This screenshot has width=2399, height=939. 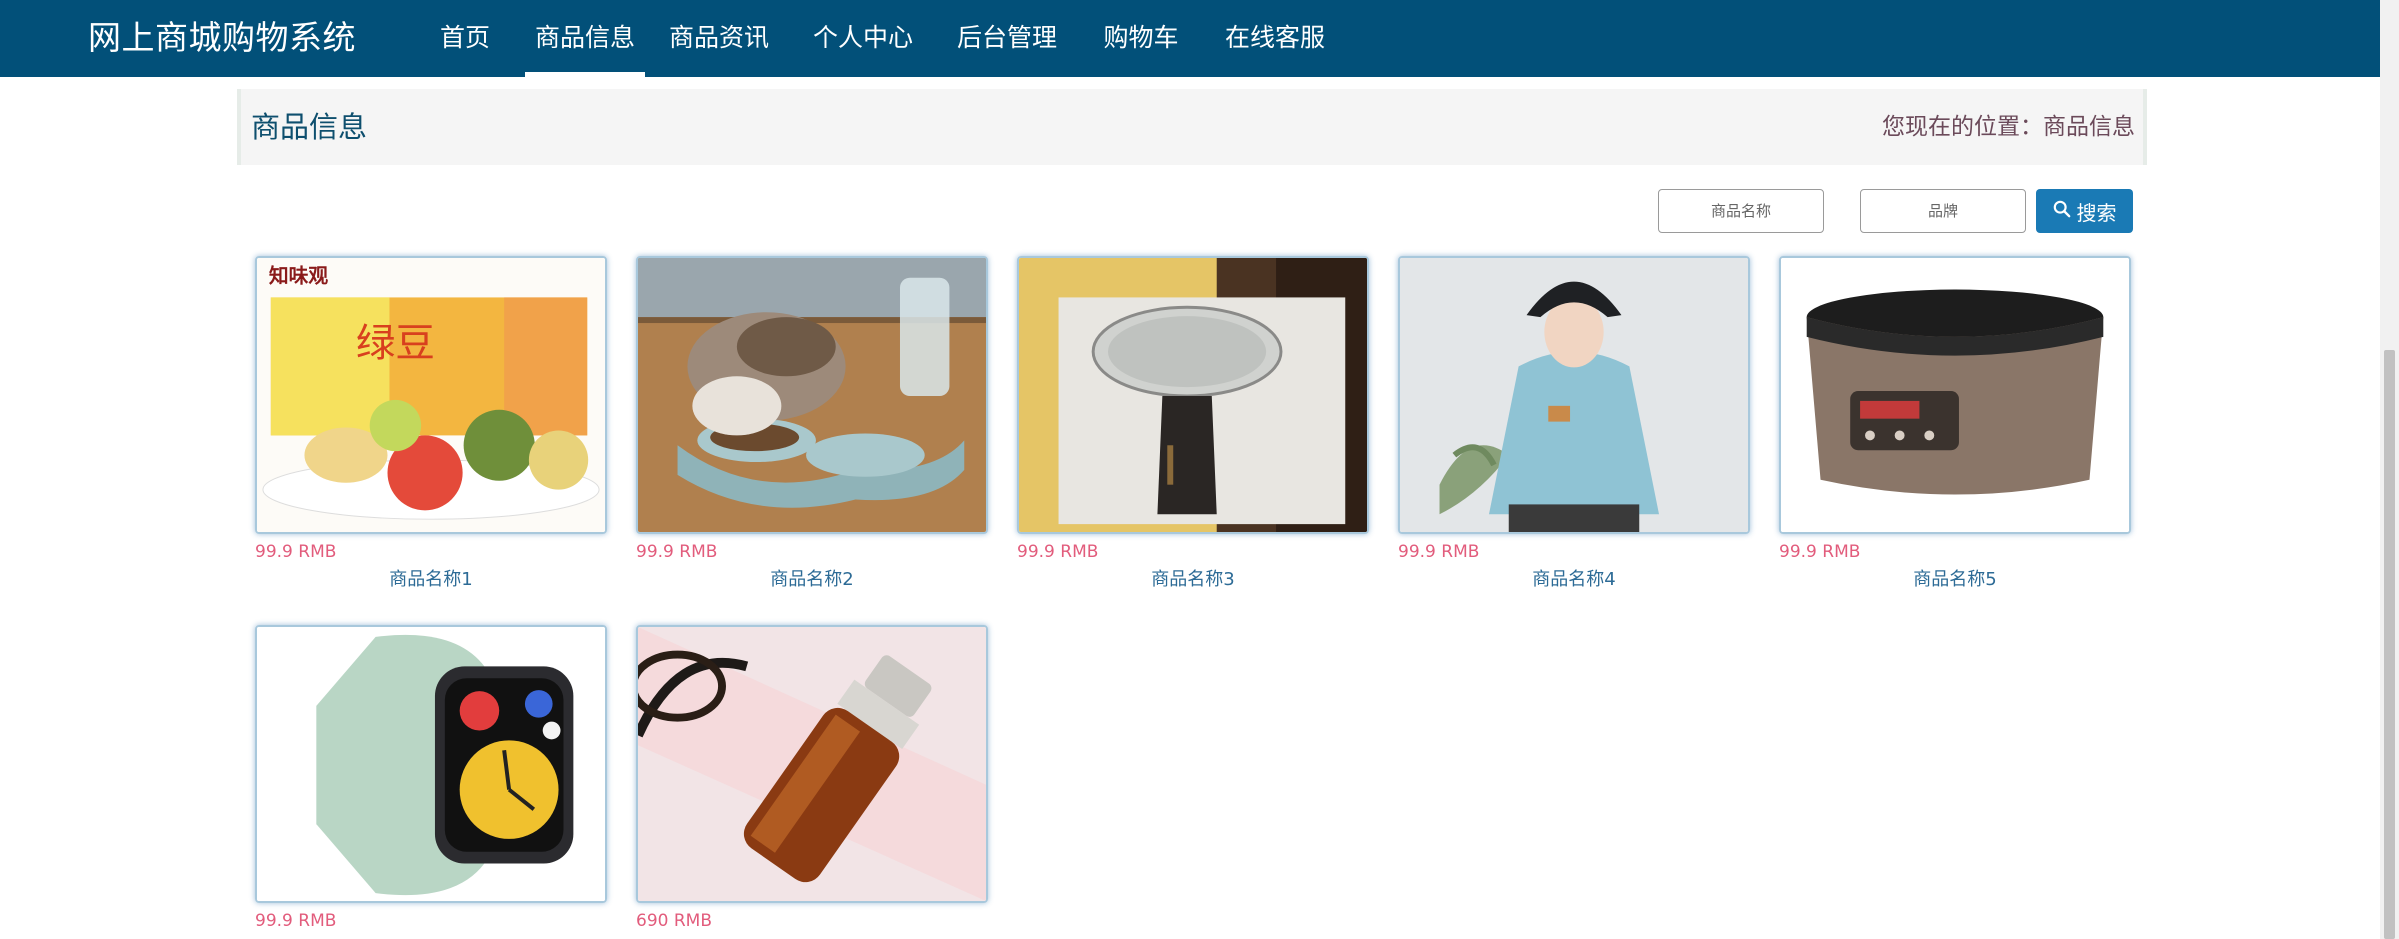 What do you see at coordinates (863, 38) in the screenshot?
I see `nav-profile: 个人中心` at bounding box center [863, 38].